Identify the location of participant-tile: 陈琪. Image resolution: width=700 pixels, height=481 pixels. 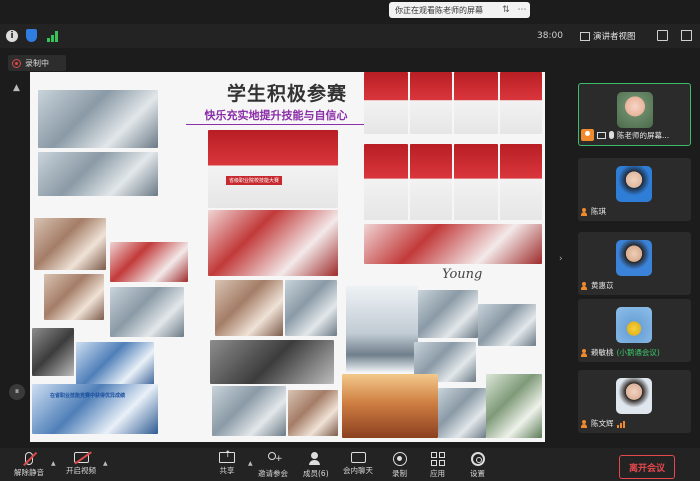
(634, 189).